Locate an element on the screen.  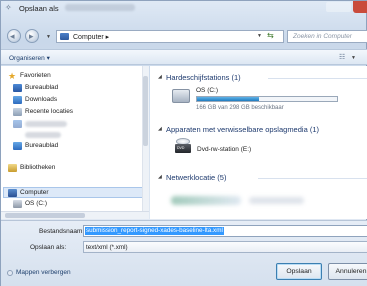
group-network-label: Netwerklocatie (5) is located at coordinates (196, 177).